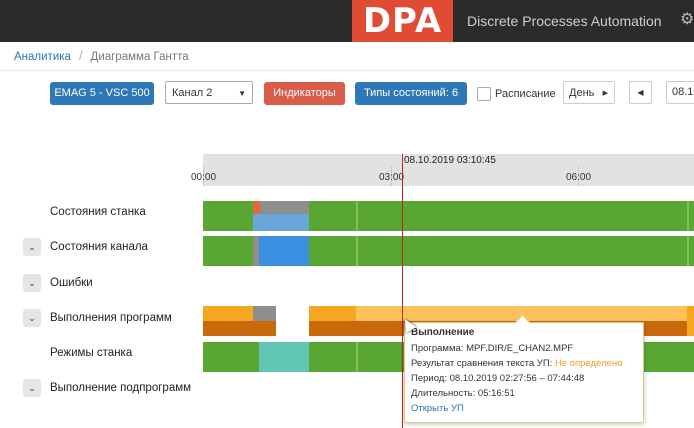 The height and width of the screenshot is (428, 694). Describe the element at coordinates (484, 94) in the screenshot. I see `schedule-checkbox` at that location.